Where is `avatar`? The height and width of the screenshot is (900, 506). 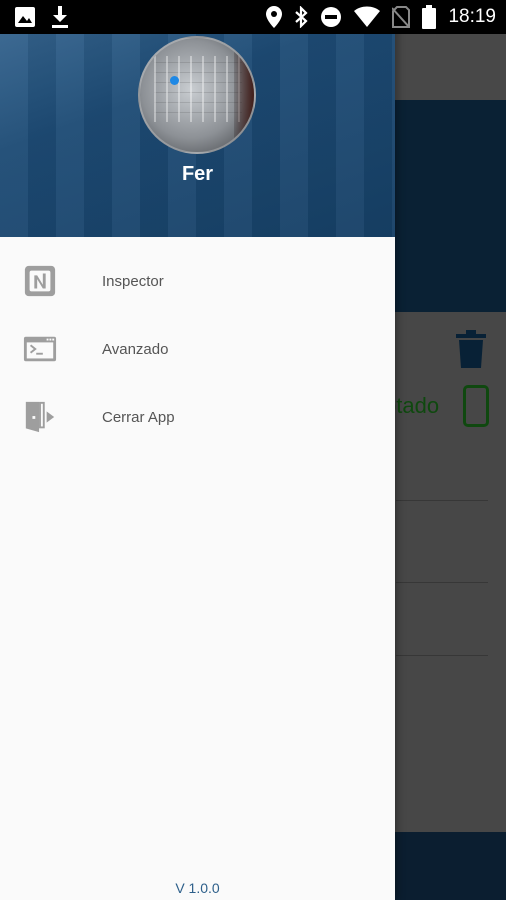 avatar is located at coordinates (197, 95).